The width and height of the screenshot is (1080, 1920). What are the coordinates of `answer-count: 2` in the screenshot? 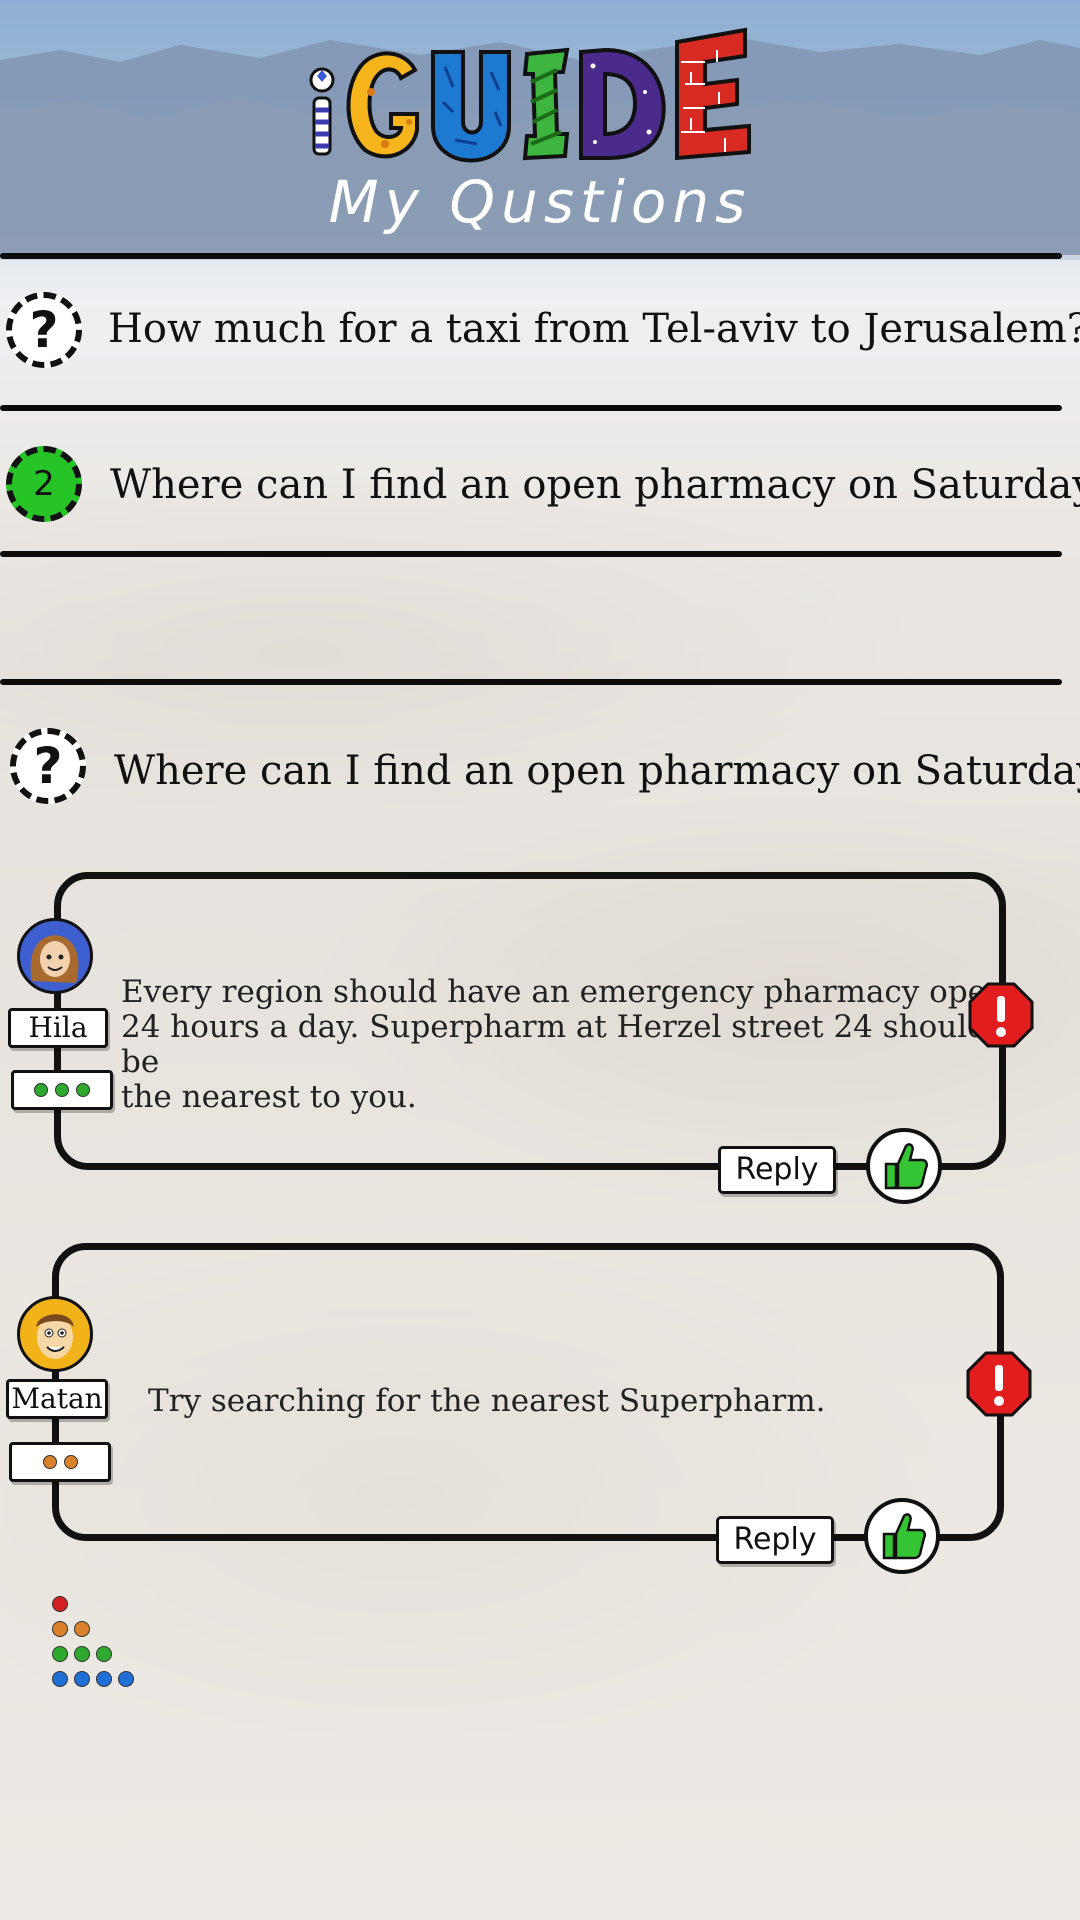 It's located at (44, 484).